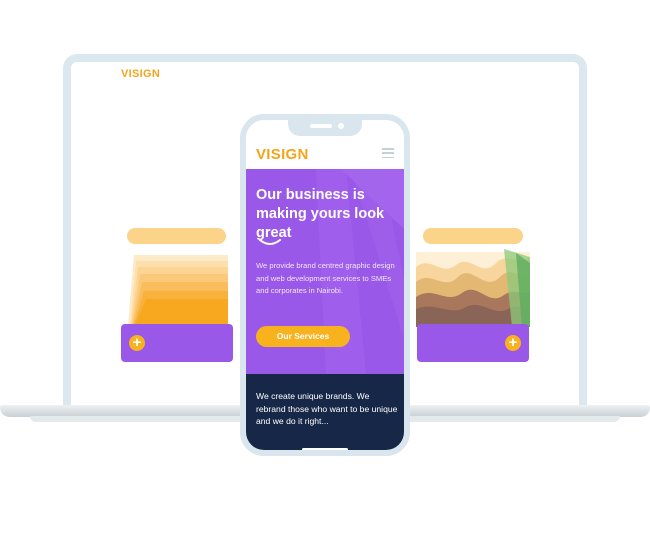 This screenshot has height=551, width=650. What do you see at coordinates (341, 126) in the screenshot?
I see `camera-icon` at bounding box center [341, 126].